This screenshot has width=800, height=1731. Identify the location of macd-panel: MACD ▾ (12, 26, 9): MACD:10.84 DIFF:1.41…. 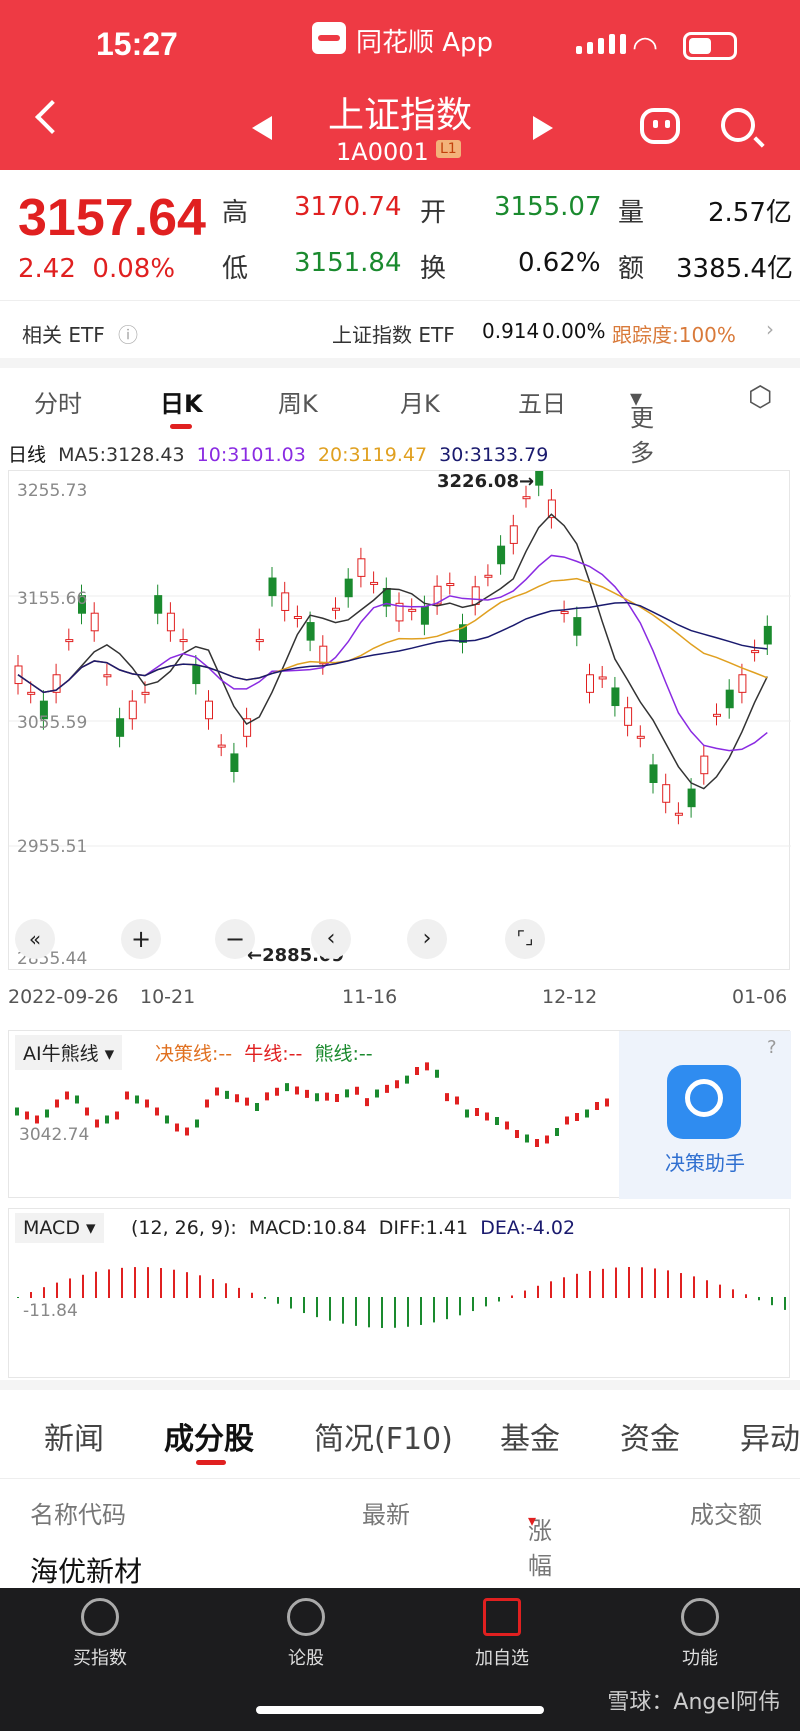
(399, 1293).